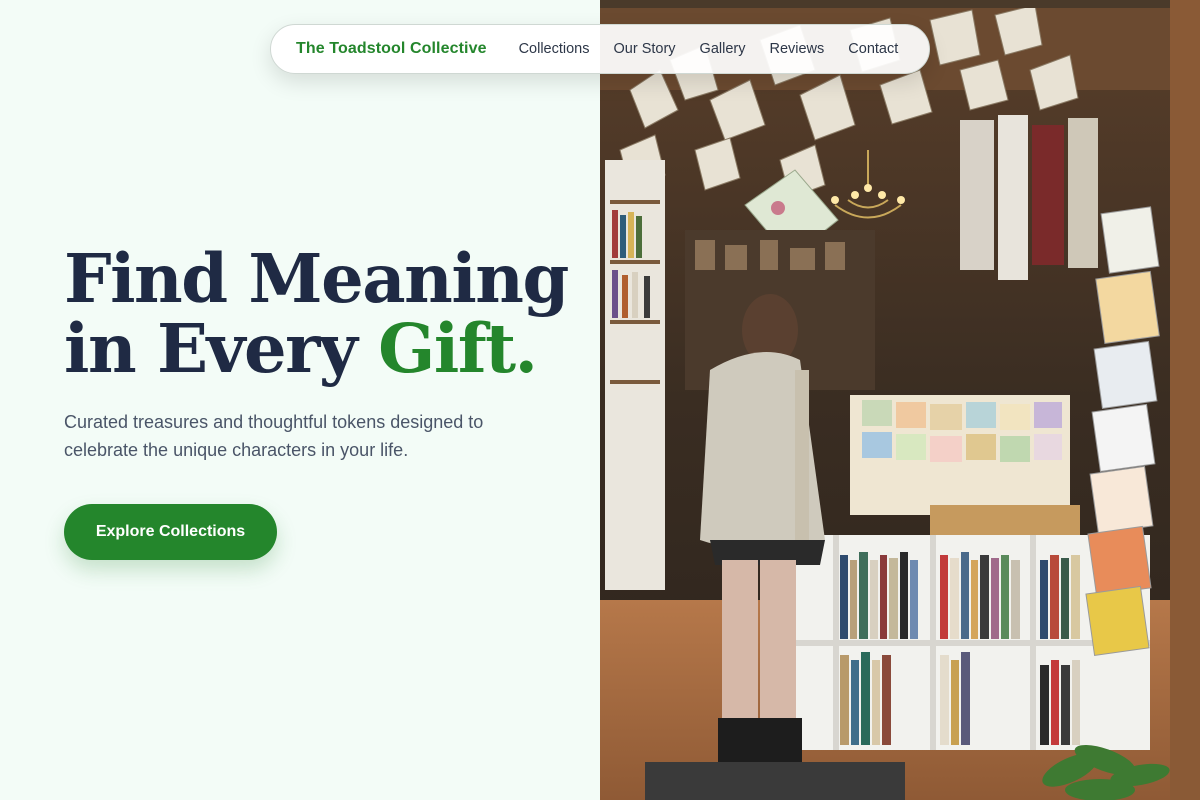 The height and width of the screenshot is (800, 1200). I want to click on hero-title-line-1: Find Meaning, so click(316, 278).